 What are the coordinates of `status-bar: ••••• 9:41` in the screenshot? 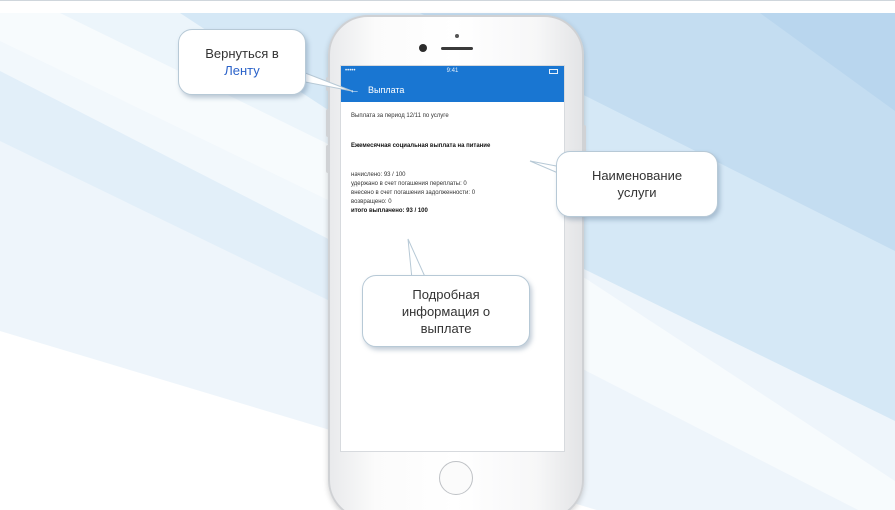 It's located at (452, 71).